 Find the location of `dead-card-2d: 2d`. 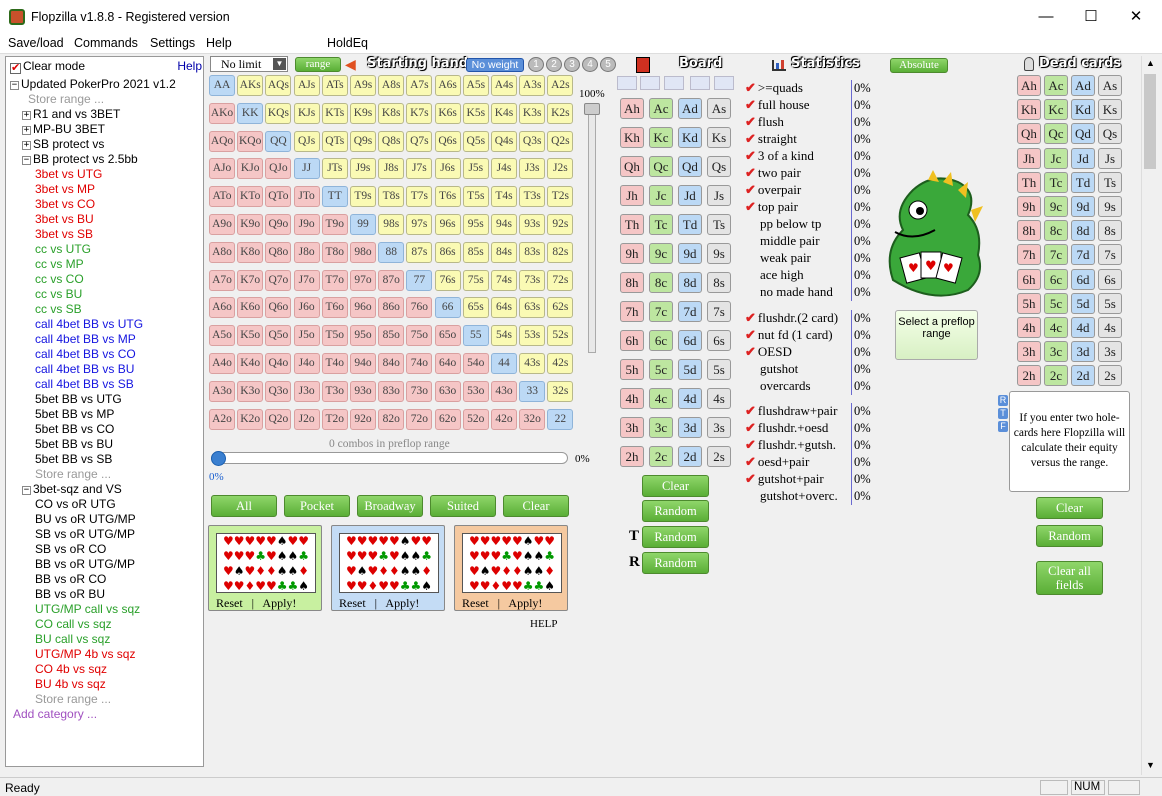

dead-card-2d: 2d is located at coordinates (1083, 376).